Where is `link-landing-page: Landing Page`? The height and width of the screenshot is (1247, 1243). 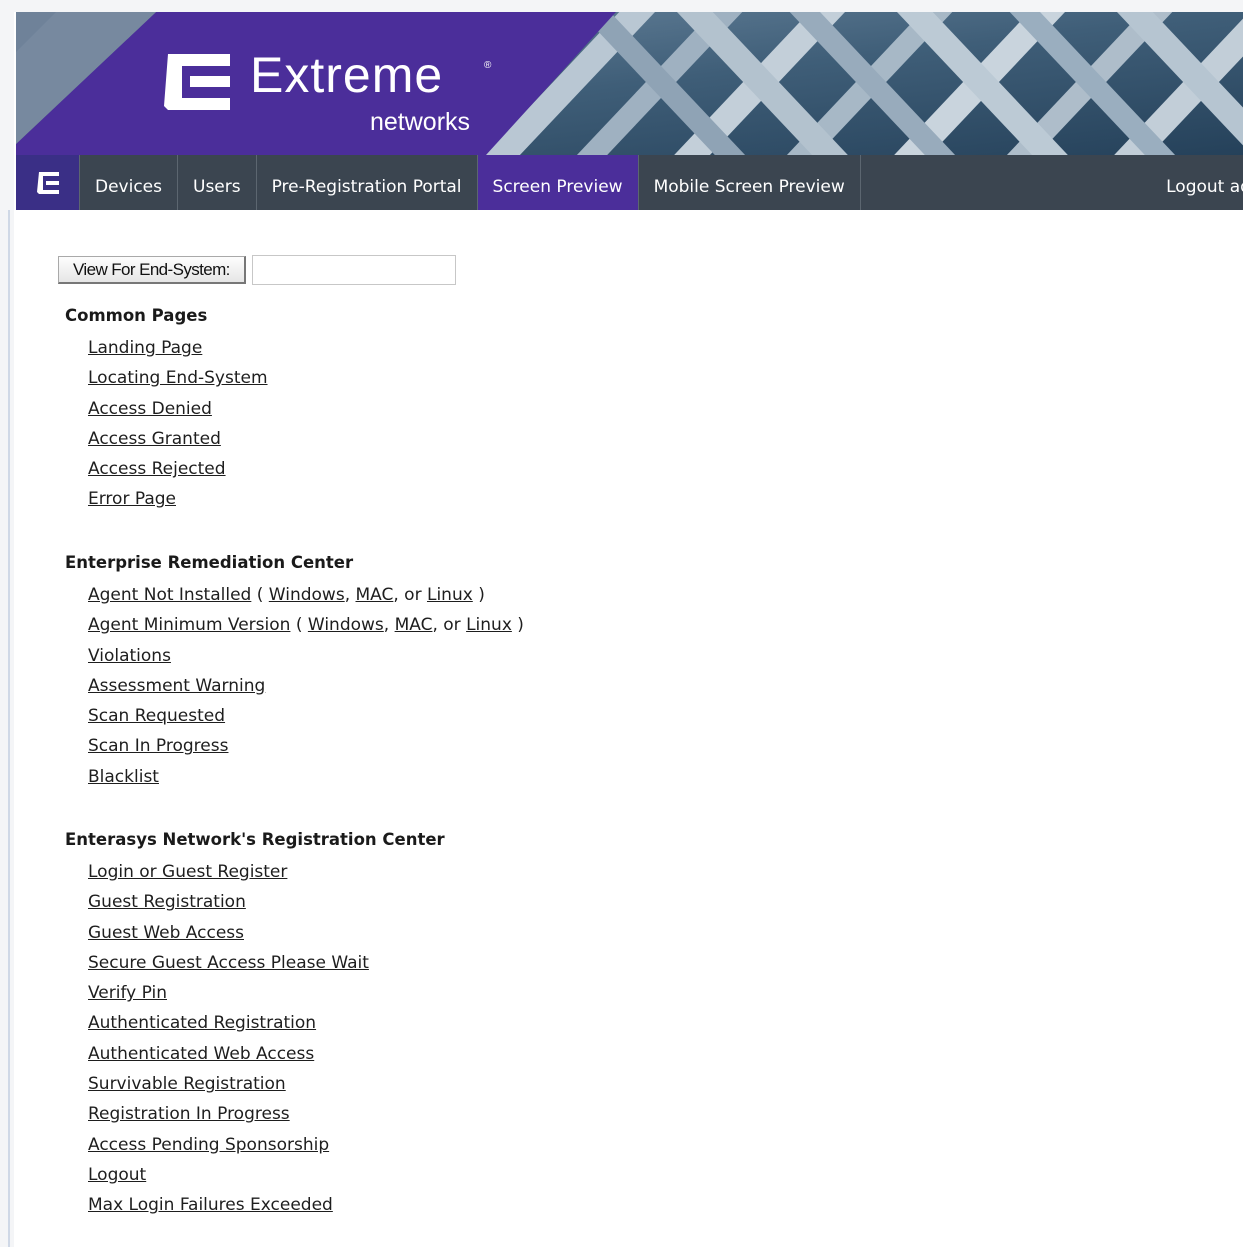
link-landing-page: Landing Page is located at coordinates (145, 348).